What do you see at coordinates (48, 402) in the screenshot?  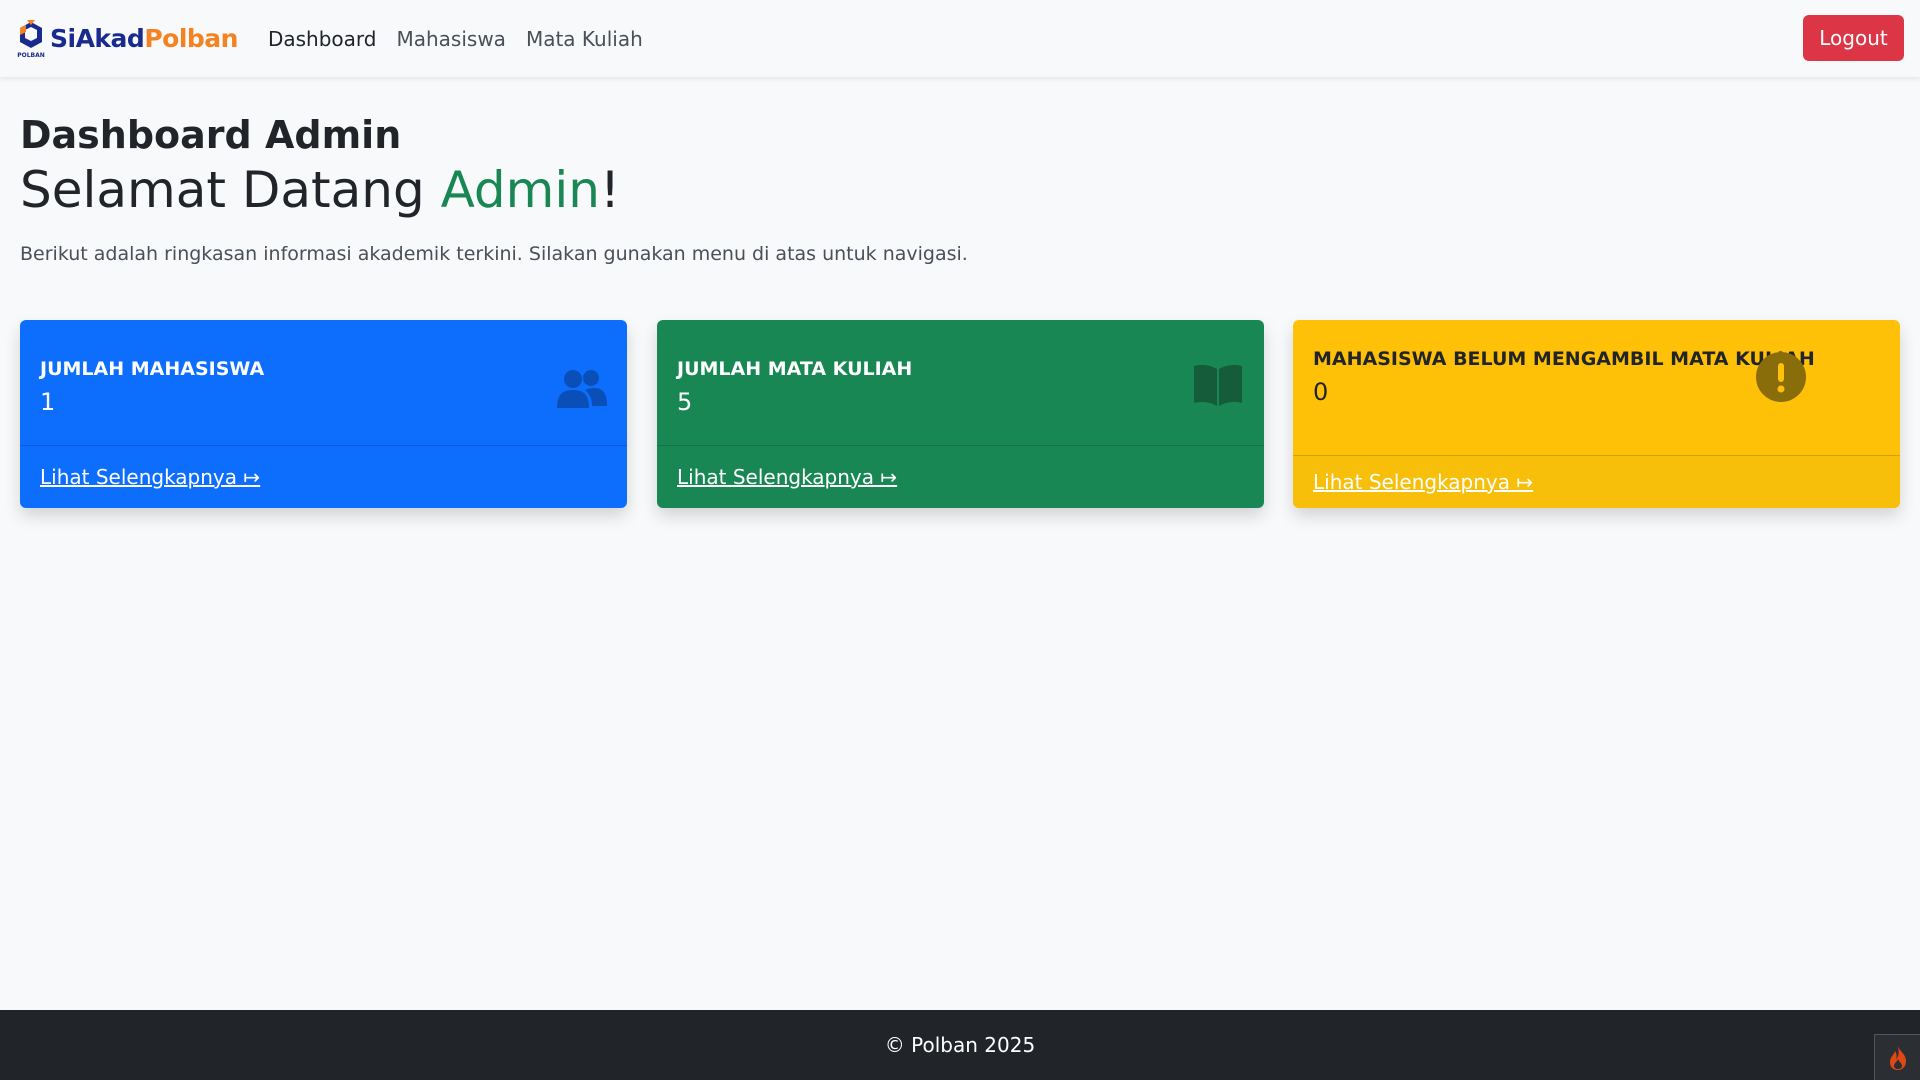 I see `card-value: 1` at bounding box center [48, 402].